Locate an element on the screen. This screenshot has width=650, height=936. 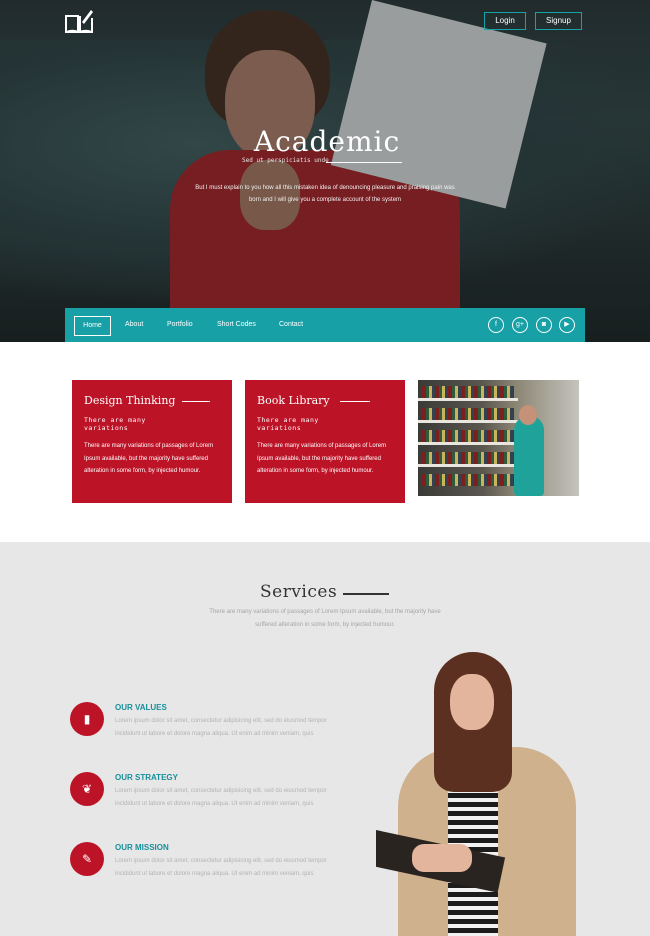
nav-item-portfolio: Portfolio is located at coordinates (180, 326).